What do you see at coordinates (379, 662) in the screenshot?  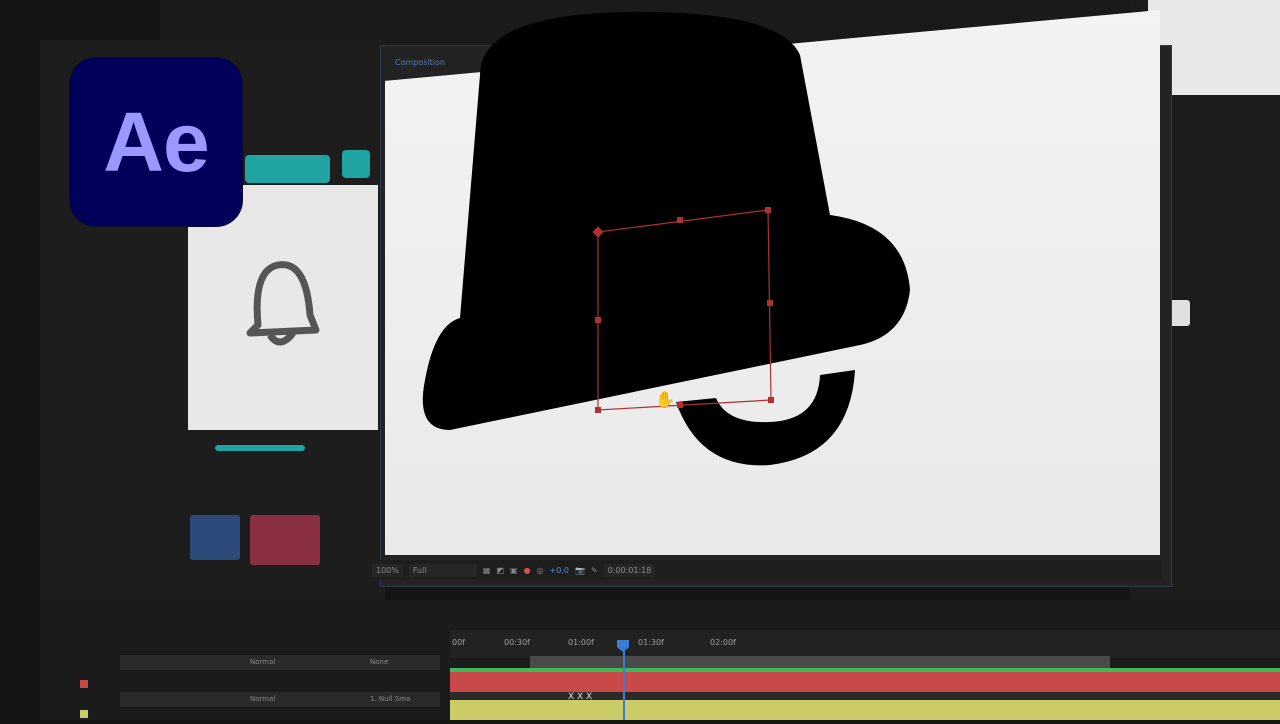 I see `layer-1-parent: None` at bounding box center [379, 662].